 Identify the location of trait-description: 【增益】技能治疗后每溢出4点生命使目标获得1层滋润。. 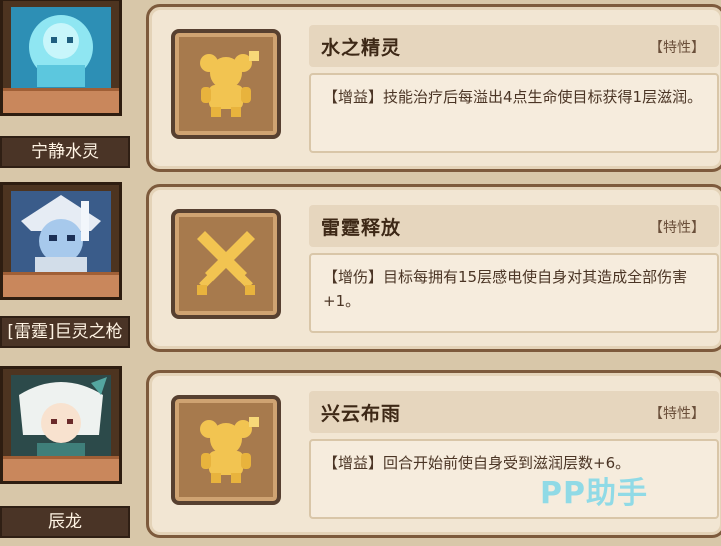
(513, 97).